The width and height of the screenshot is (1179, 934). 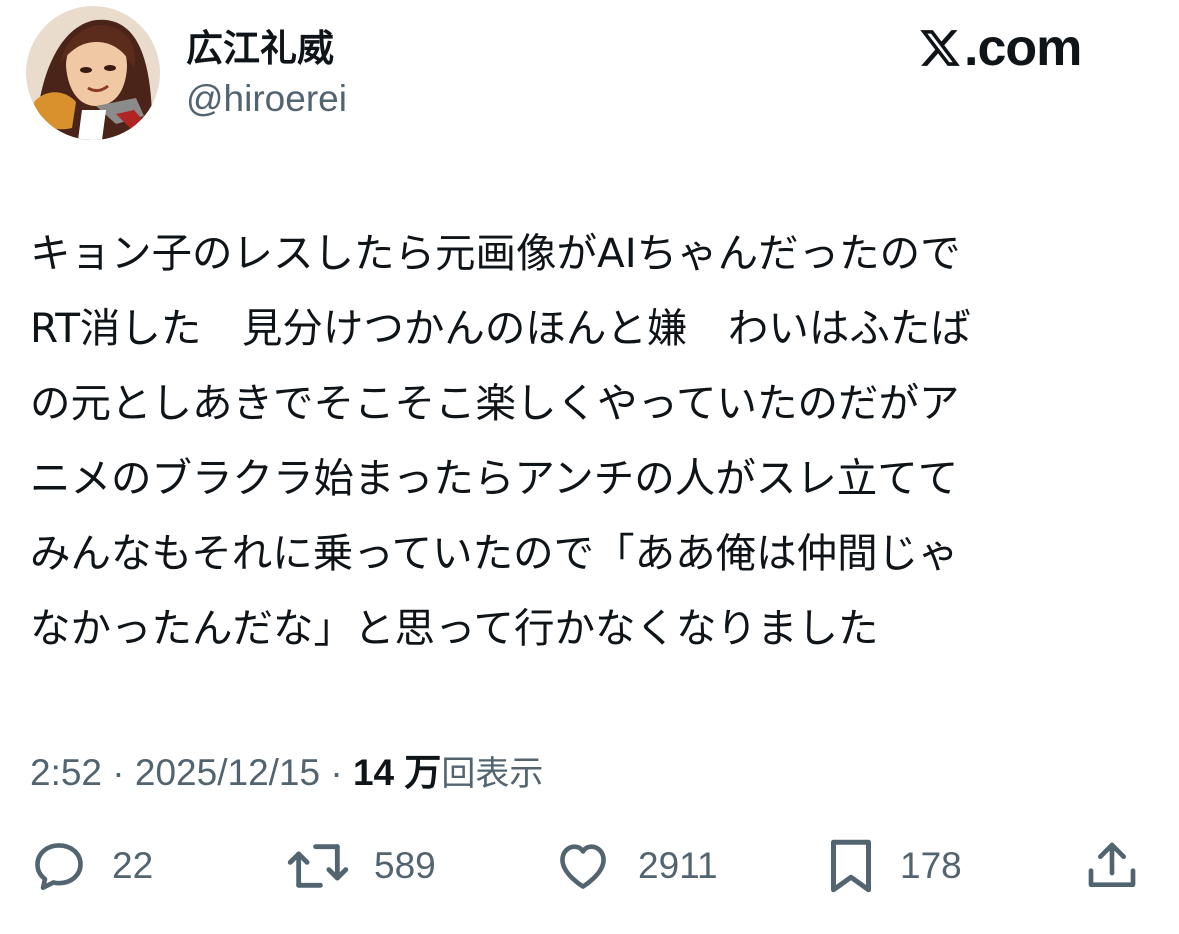 I want to click on tweet-text-line: なかったんだな」と思って行かなくなりました, so click(x=454, y=628).